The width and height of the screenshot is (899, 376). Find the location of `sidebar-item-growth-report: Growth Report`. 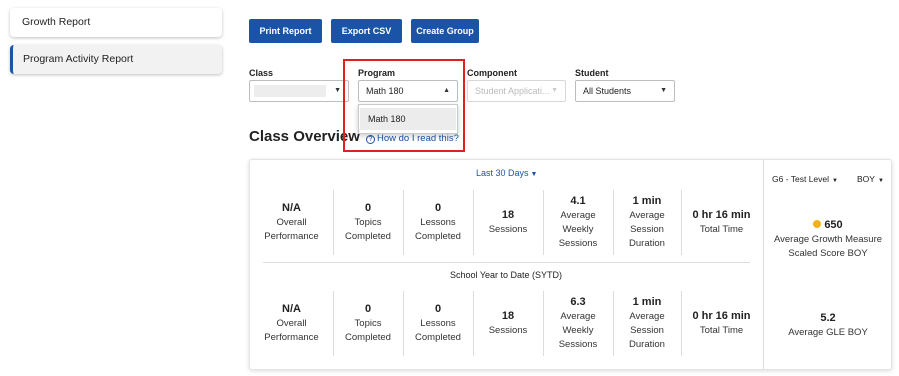

sidebar-item-growth-report: Growth Report is located at coordinates (116, 22).